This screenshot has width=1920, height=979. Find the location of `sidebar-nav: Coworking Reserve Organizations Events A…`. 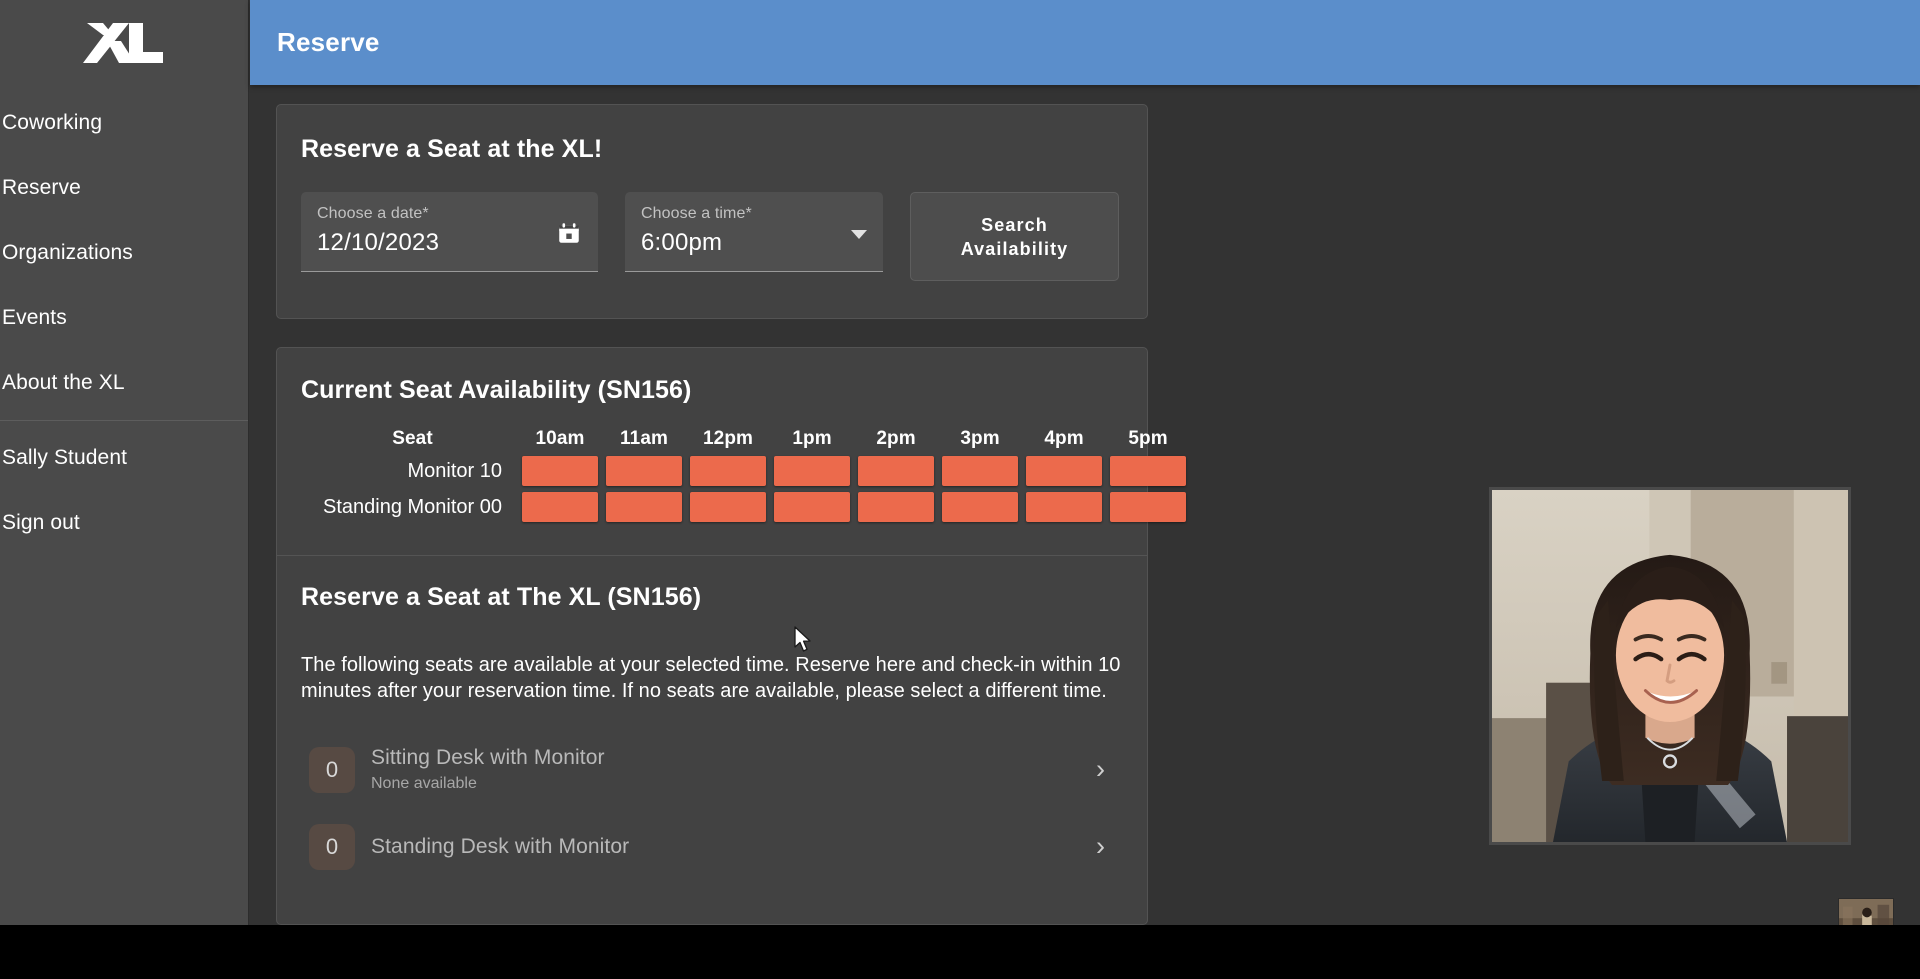

sidebar-nav: Coworking Reserve Organizations Events A… is located at coordinates (124, 320).